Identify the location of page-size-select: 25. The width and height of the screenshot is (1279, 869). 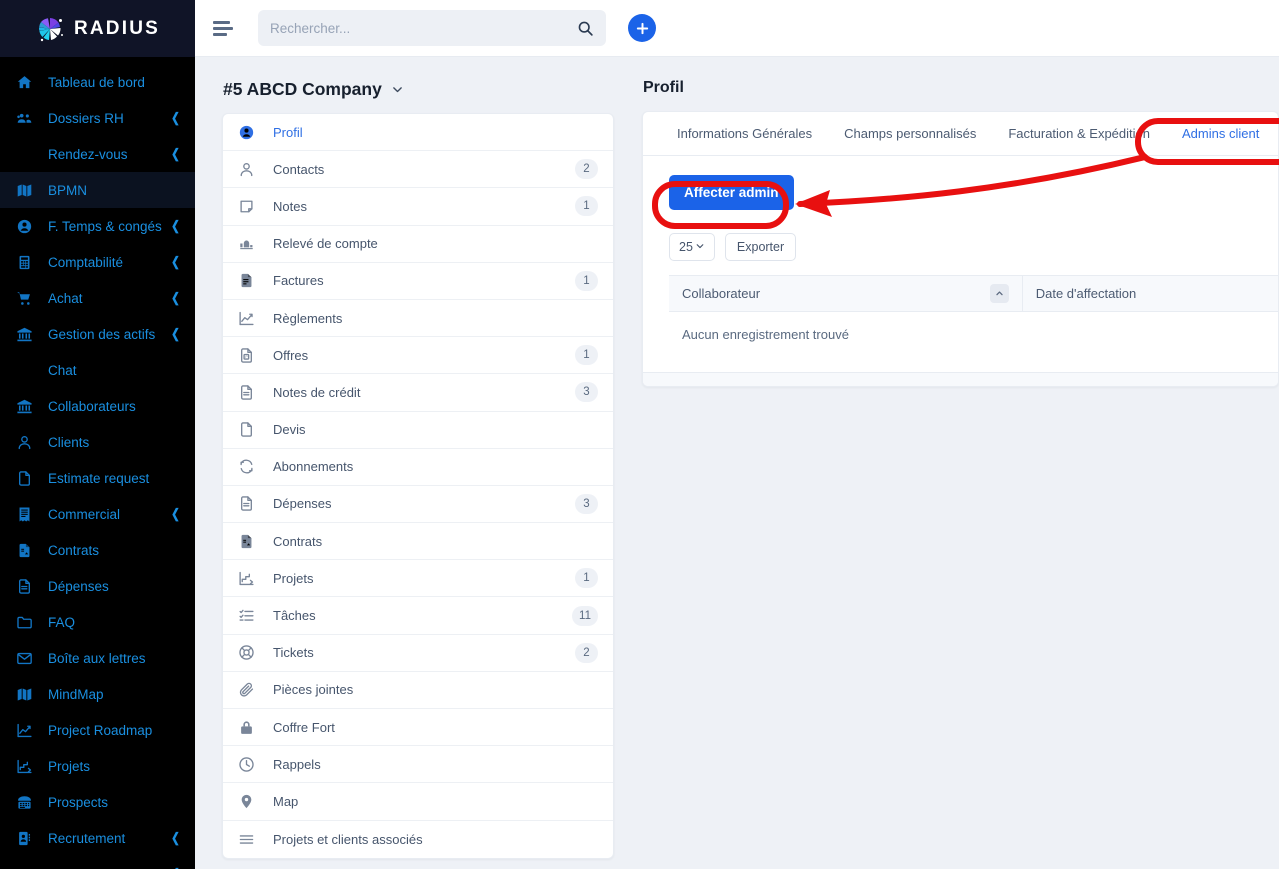
(692, 247).